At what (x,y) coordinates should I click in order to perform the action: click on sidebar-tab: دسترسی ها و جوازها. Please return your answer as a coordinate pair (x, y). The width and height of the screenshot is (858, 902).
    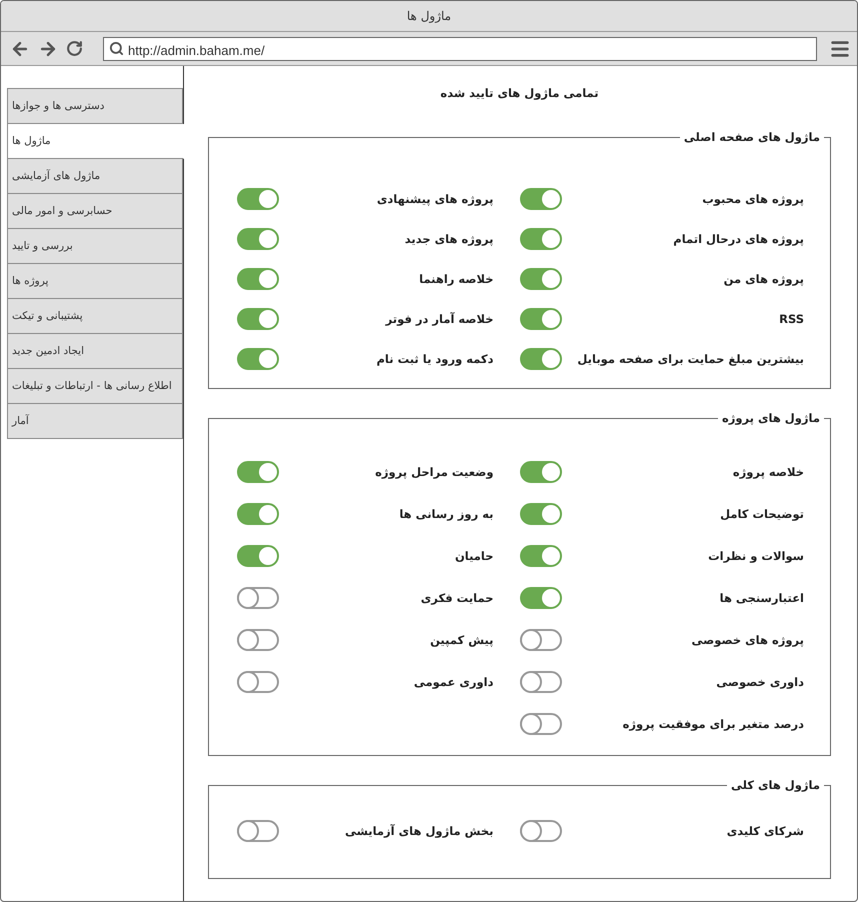
    Looking at the image, I should click on (95, 106).